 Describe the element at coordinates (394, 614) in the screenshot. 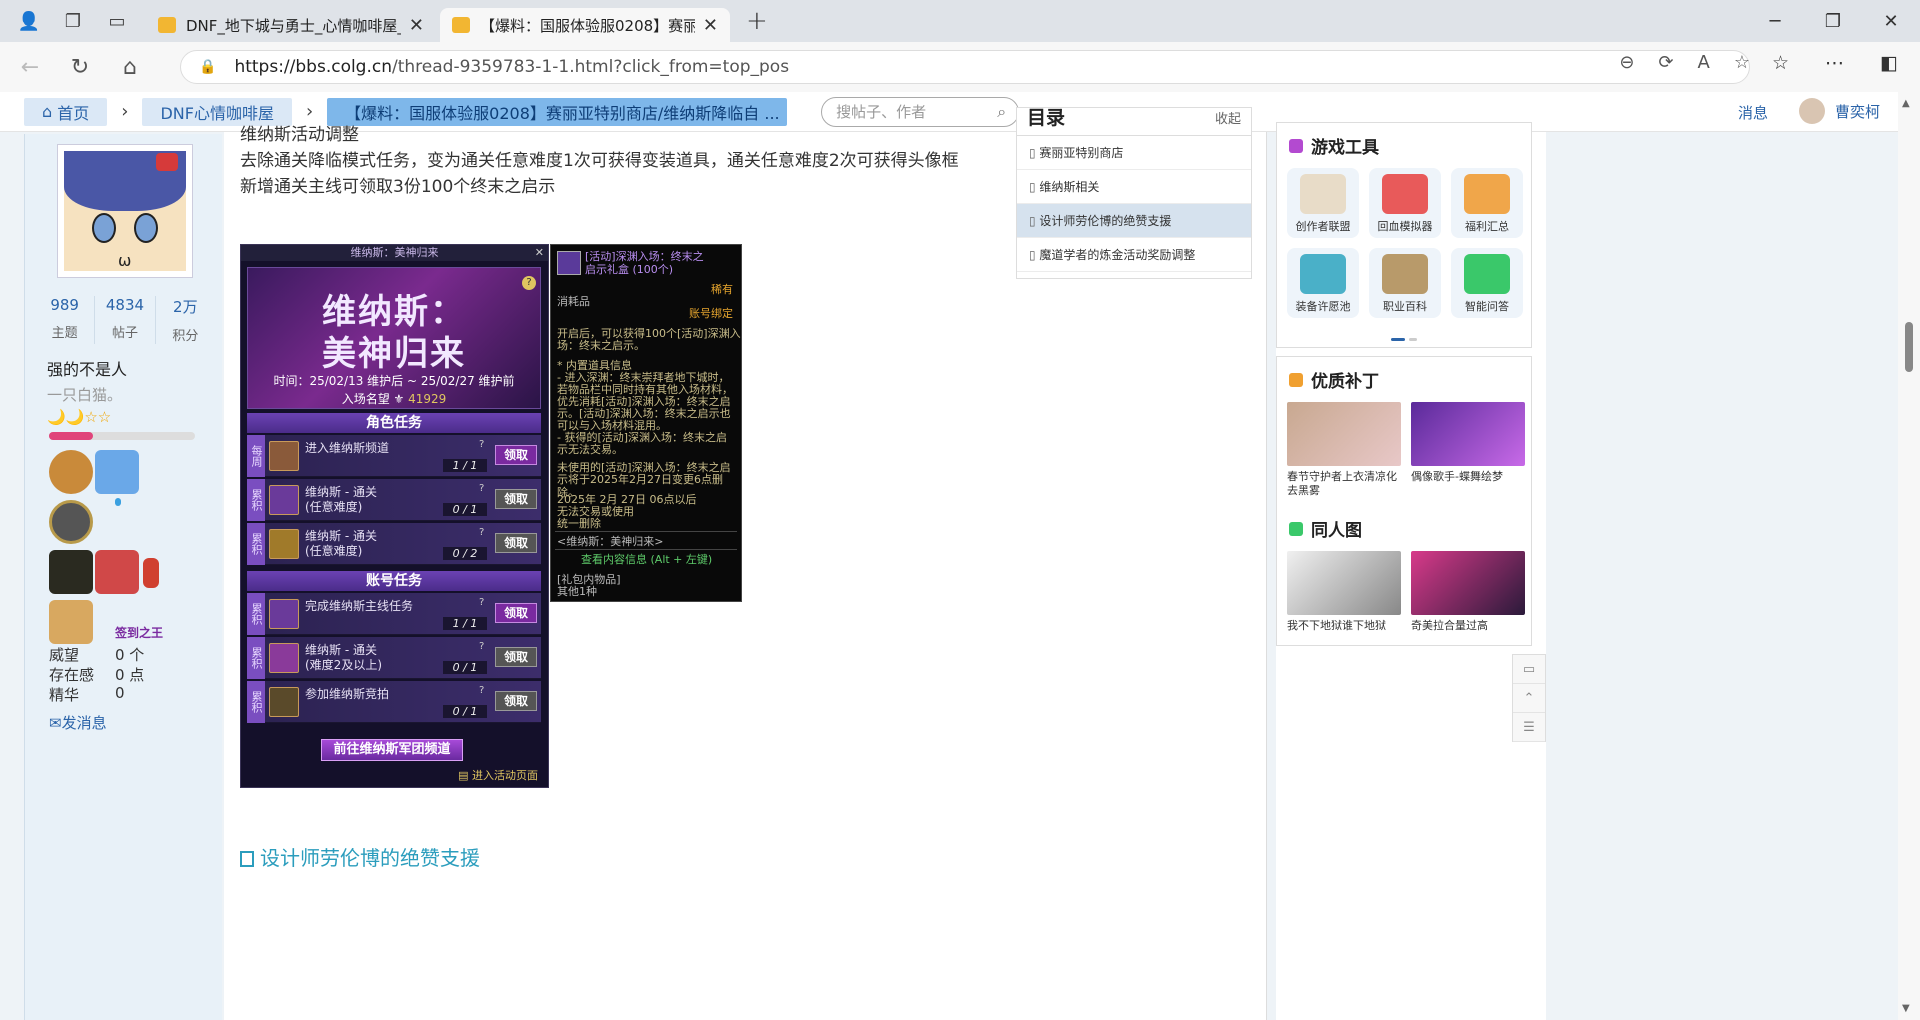

I see `game-task-row: 累积 完成维纳斯主线任务 ? 1 / 1 领取` at that location.